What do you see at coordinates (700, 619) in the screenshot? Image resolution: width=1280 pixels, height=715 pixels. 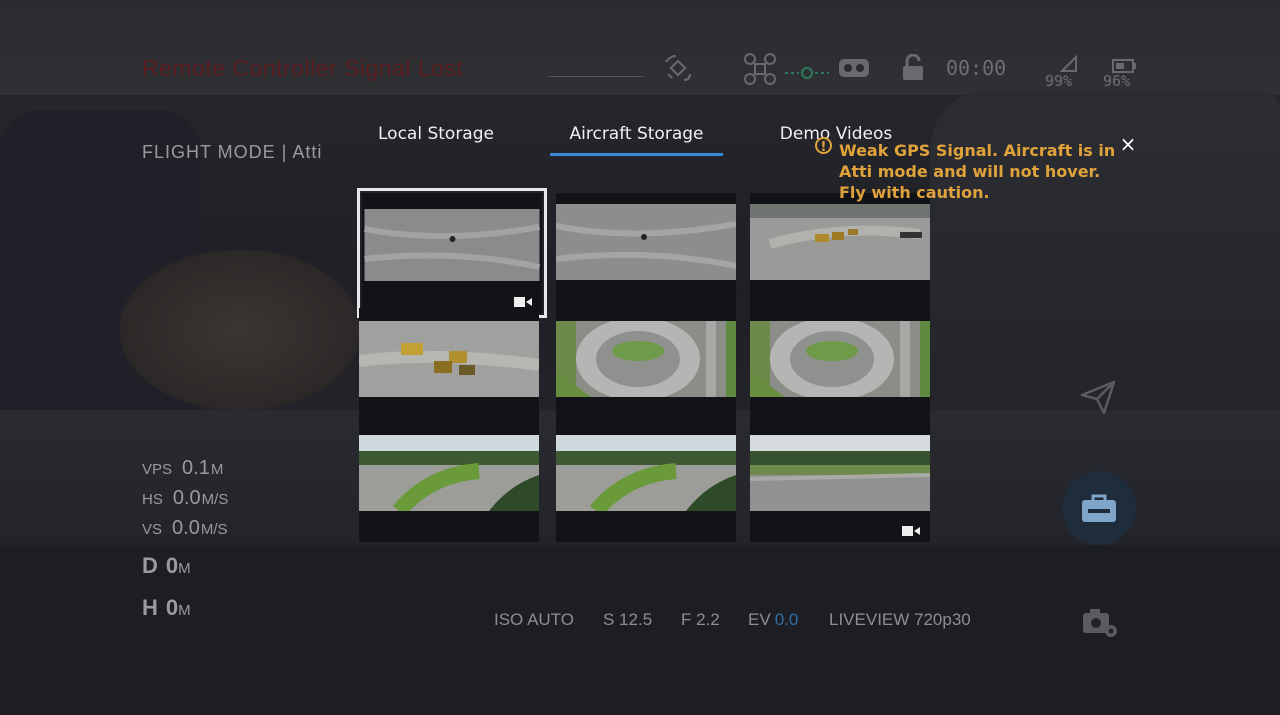 I see `aperture-value: F 2.2` at bounding box center [700, 619].